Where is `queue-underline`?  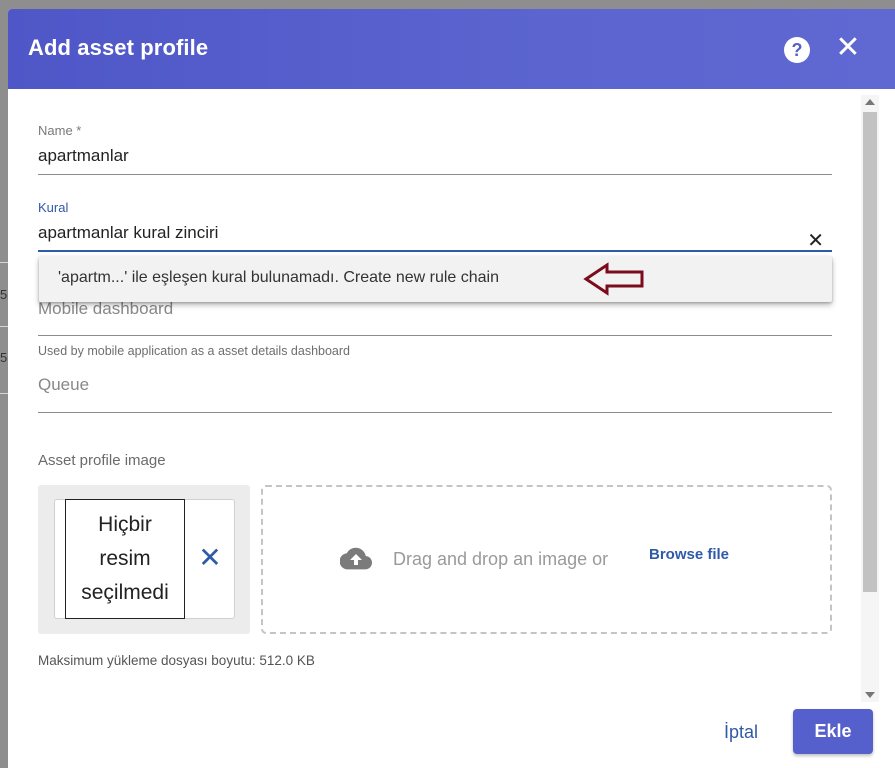 queue-underline is located at coordinates (435, 412).